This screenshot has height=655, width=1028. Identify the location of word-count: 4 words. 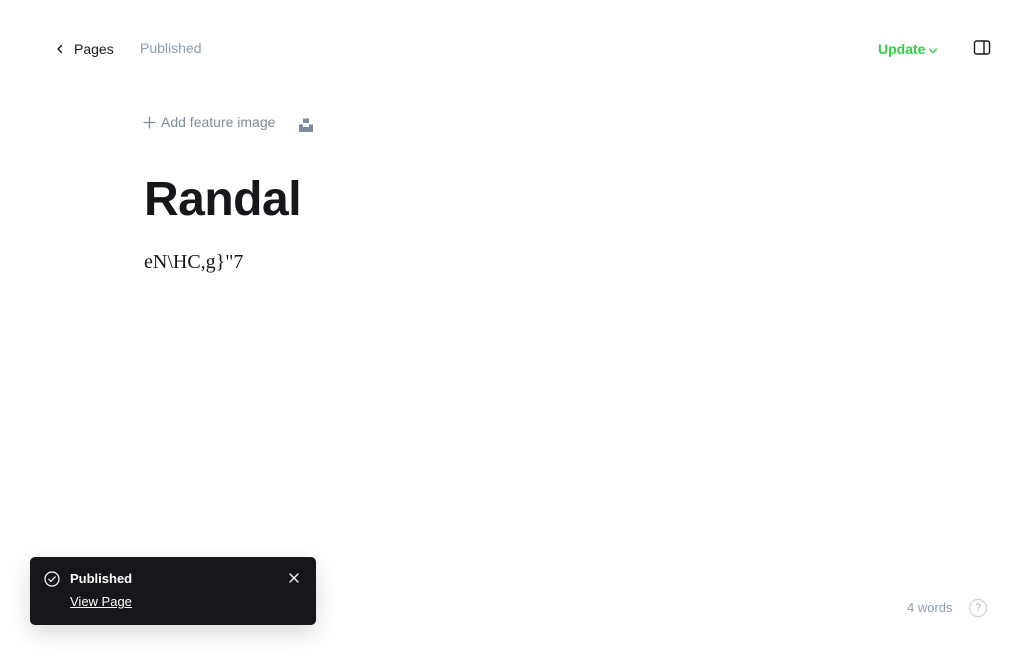
(930, 607).